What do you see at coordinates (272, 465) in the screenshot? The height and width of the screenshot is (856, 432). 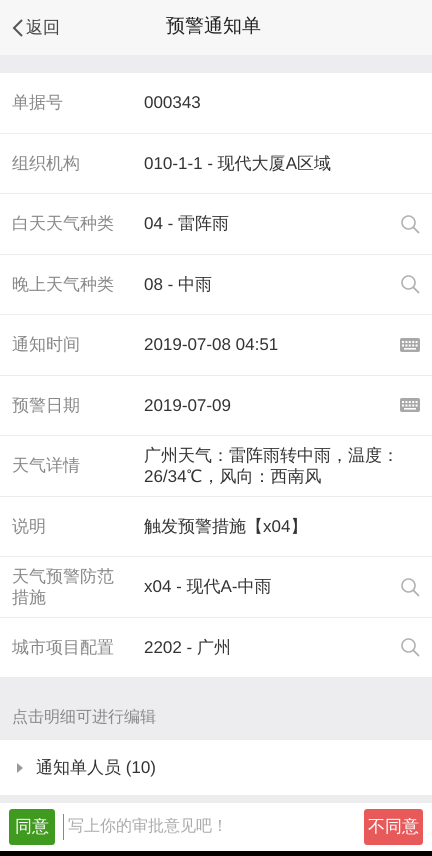 I see `field-value: 广州天气：雷阵雨转中雨，温度：26/34℃，风向：西南风` at bounding box center [272, 465].